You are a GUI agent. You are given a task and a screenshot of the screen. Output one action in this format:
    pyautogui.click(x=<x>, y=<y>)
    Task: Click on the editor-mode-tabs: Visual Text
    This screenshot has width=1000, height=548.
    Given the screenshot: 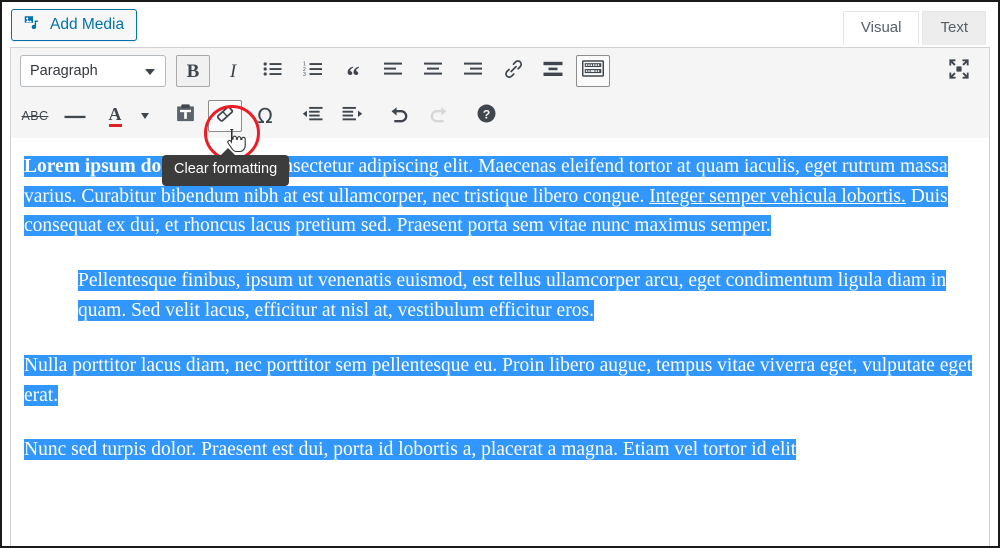 What is the action you would take?
    pyautogui.click(x=914, y=28)
    